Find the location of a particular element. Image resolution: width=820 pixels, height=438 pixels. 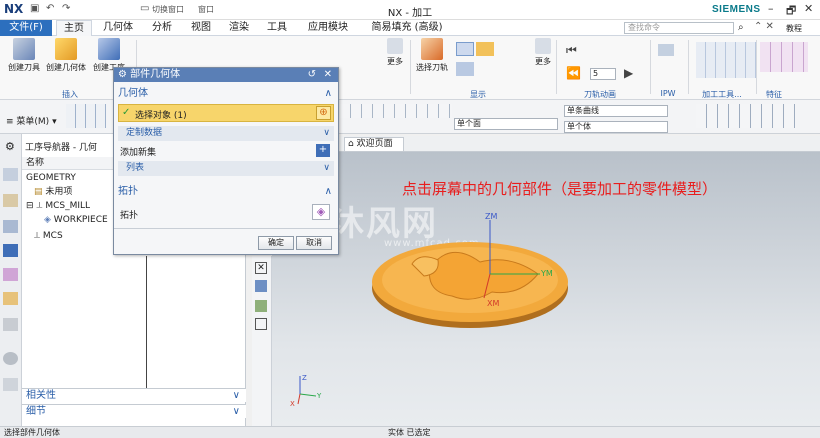

deselect-icon: ✕ is located at coordinates (261, 268).